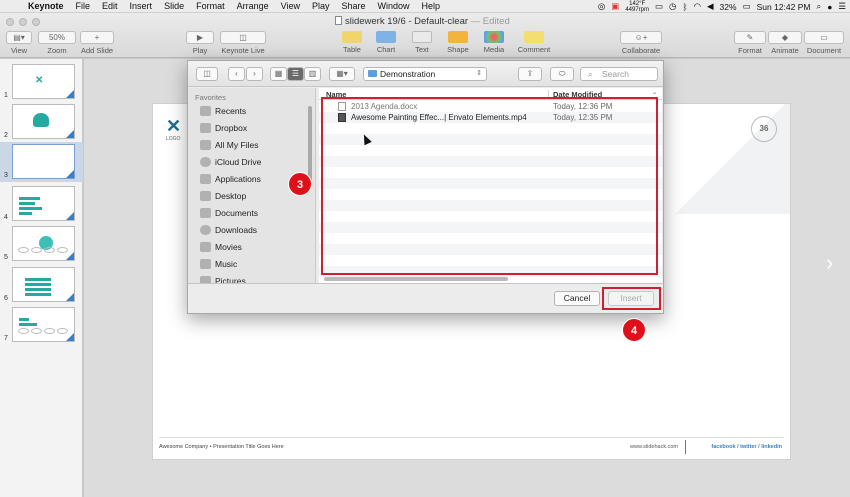  Describe the element at coordinates (352, 42) in the screenshot. I see `table-button: Table` at that location.